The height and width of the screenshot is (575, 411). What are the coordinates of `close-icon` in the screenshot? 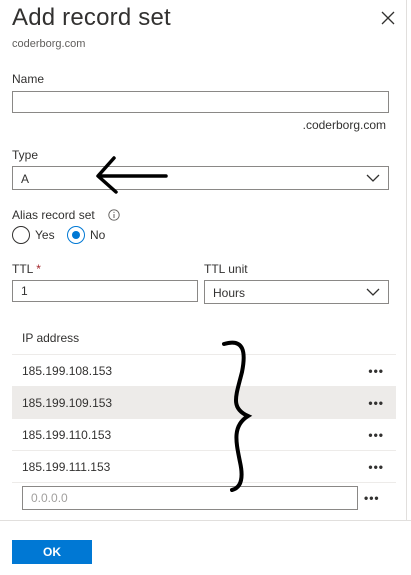 It's located at (388, 18).